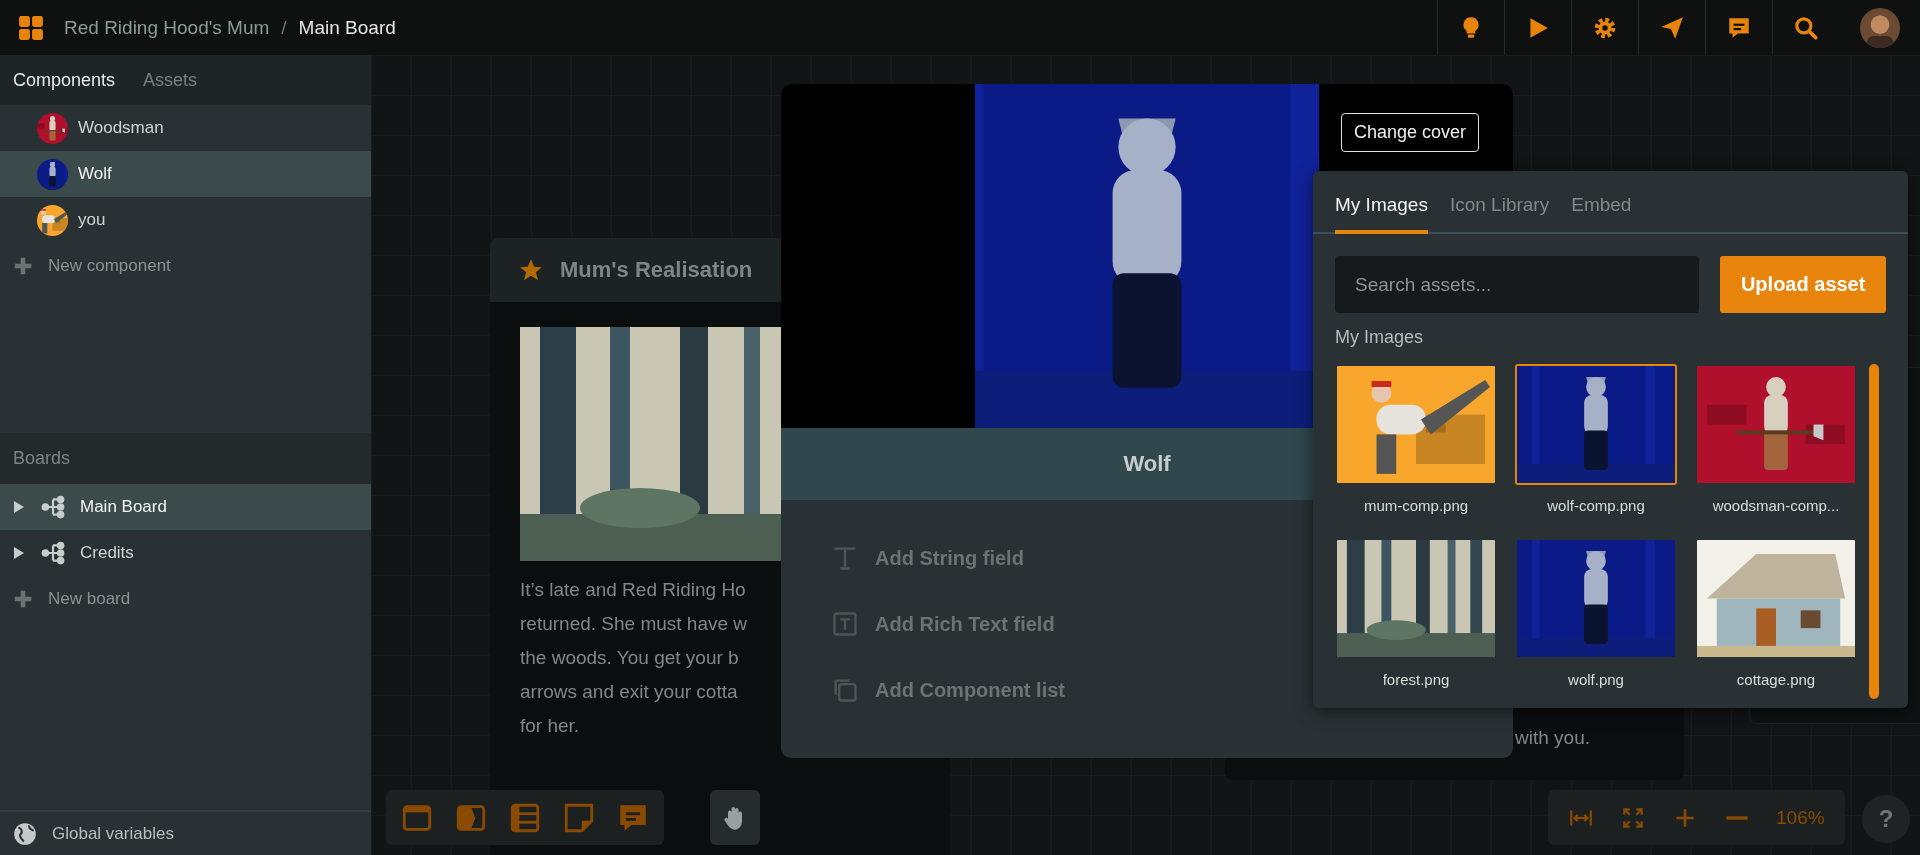 This screenshot has height=855, width=1920. Describe the element at coordinates (1806, 27) in the screenshot. I see `search-icon` at that location.